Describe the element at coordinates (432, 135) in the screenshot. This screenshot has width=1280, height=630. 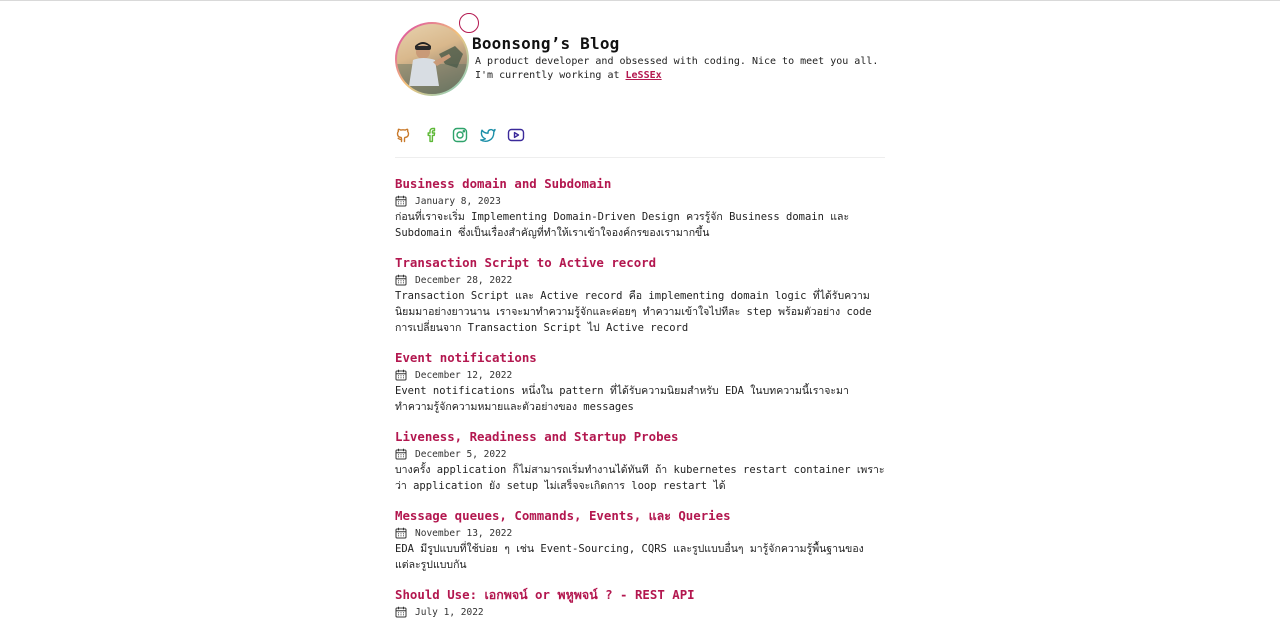
I see `facebook-icon` at that location.